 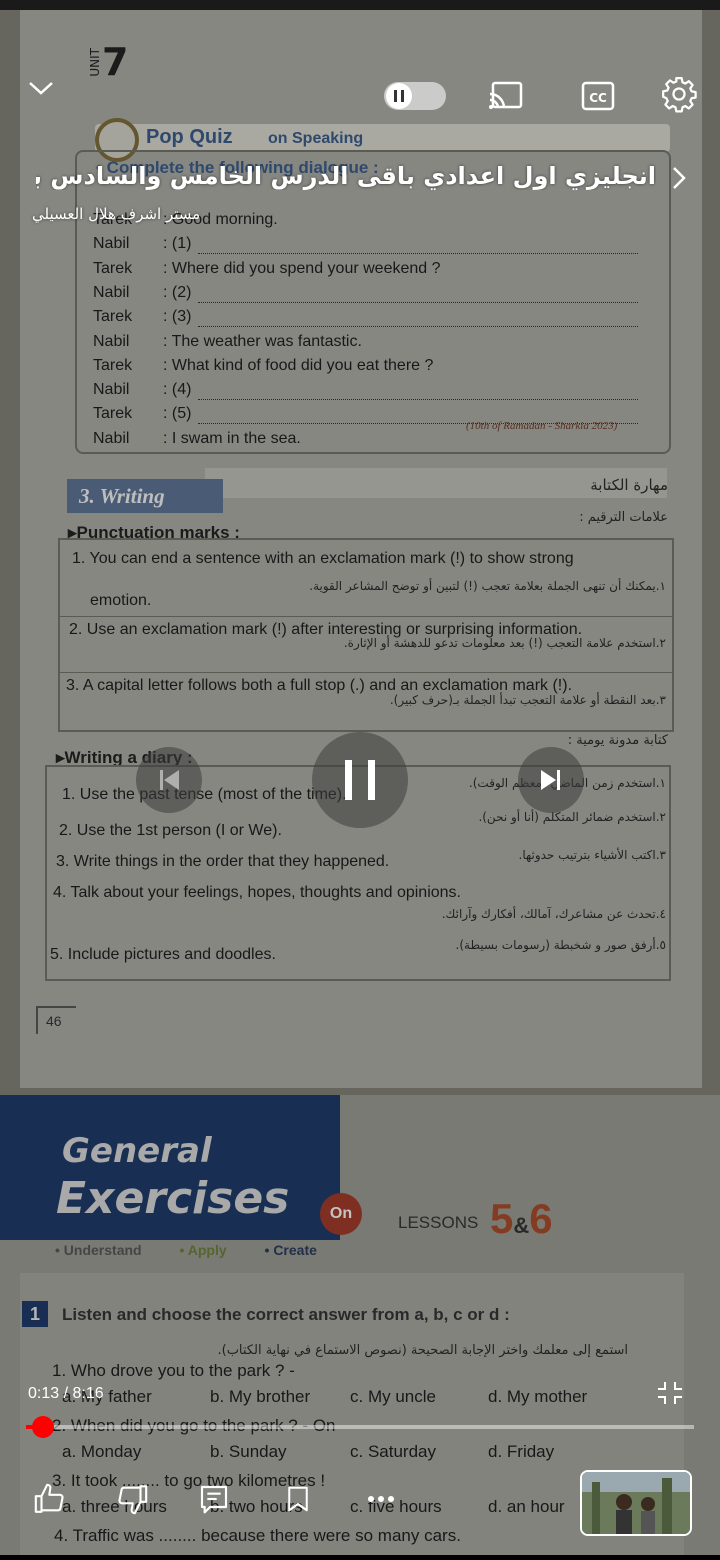 I want to click on time-current: 0:13, so click(x=44, y=1393).